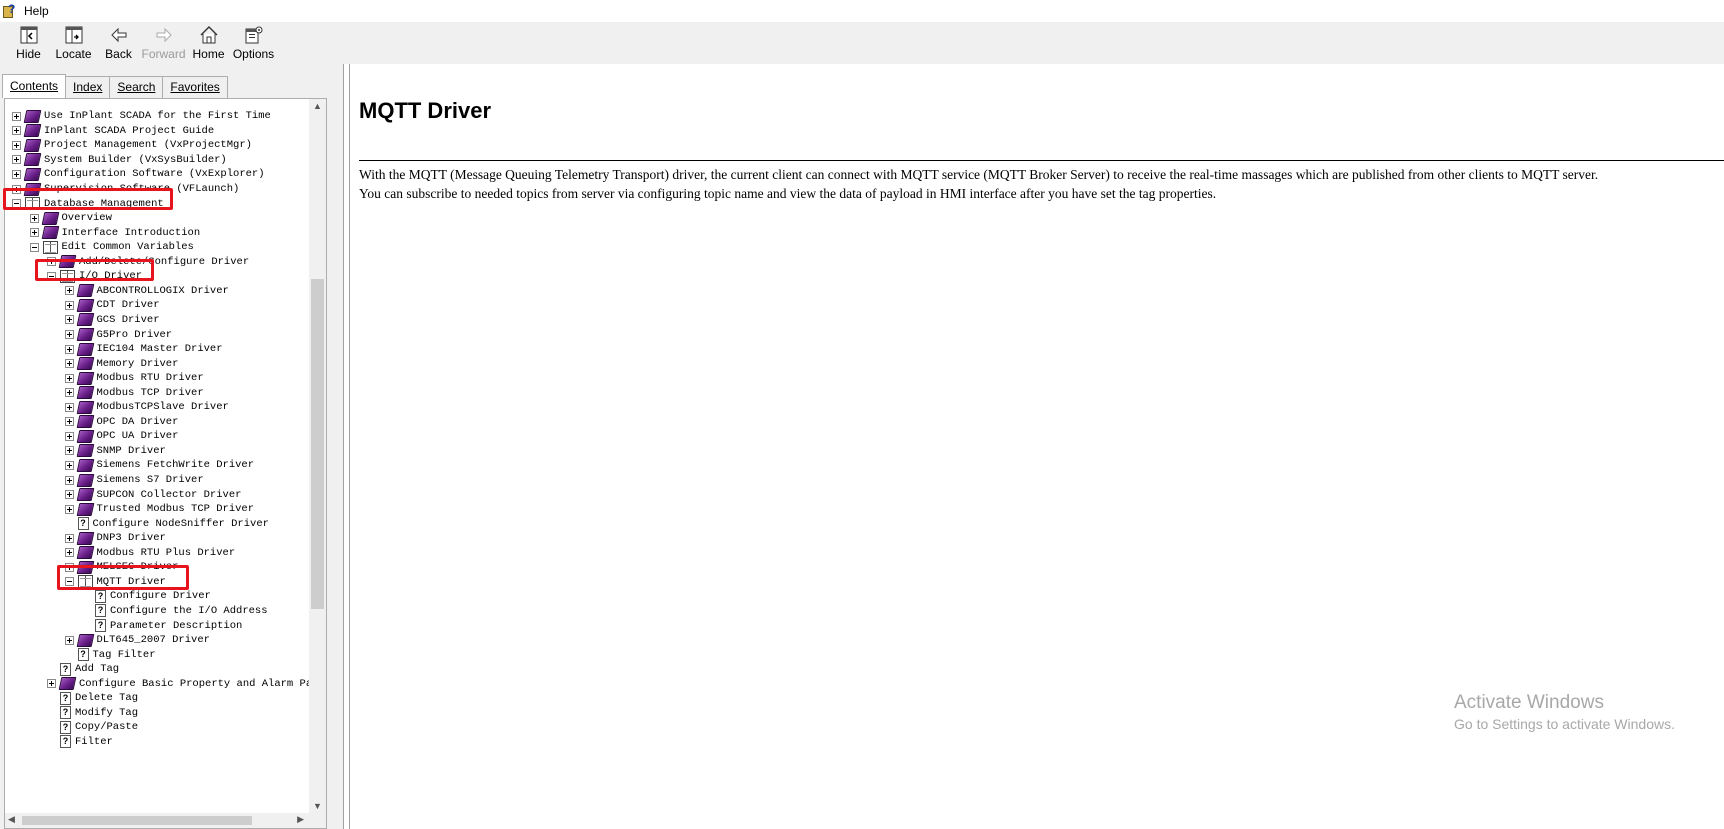  I want to click on tree-item: Project Management (VxProjectMgr), so click(132, 145).